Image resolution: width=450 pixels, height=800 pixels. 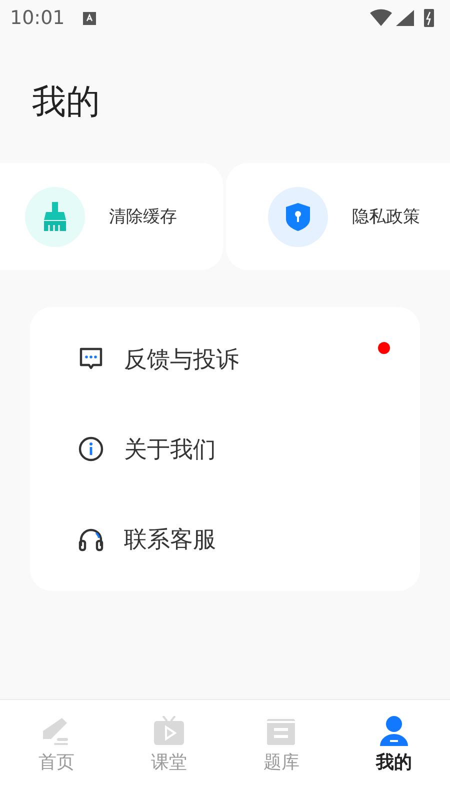 What do you see at coordinates (55, 217) in the screenshot?
I see `broom-icon` at bounding box center [55, 217].